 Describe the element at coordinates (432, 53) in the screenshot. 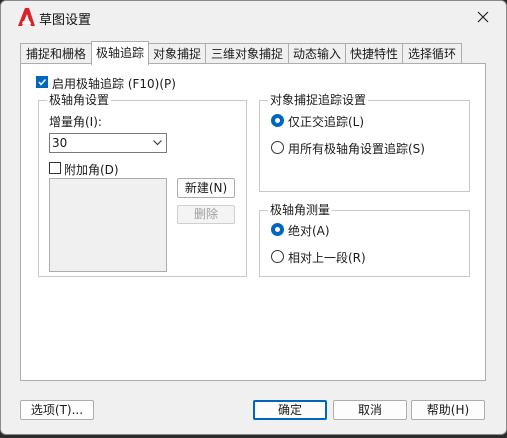

I see `tab-selection-cycling: 选择循环` at that location.